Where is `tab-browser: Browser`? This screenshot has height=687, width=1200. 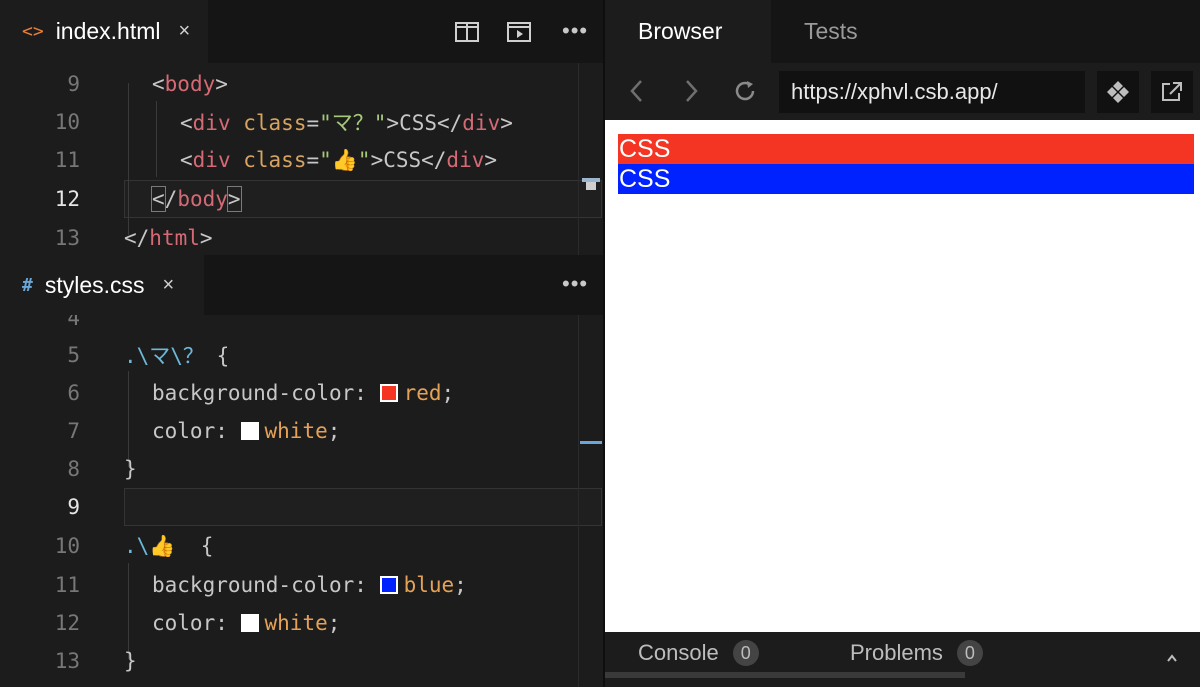 tab-browser: Browser is located at coordinates (688, 31).